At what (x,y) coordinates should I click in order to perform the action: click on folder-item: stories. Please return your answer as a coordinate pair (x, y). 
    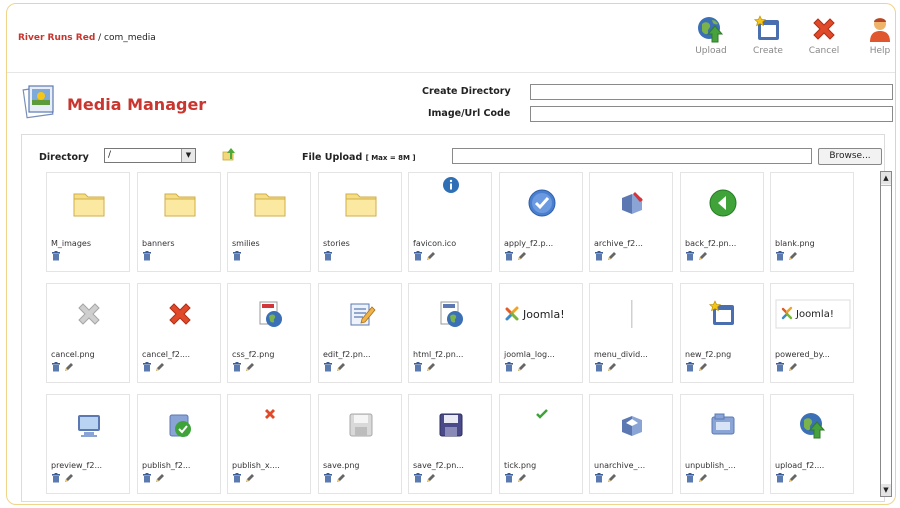
    Looking at the image, I should click on (360, 222).